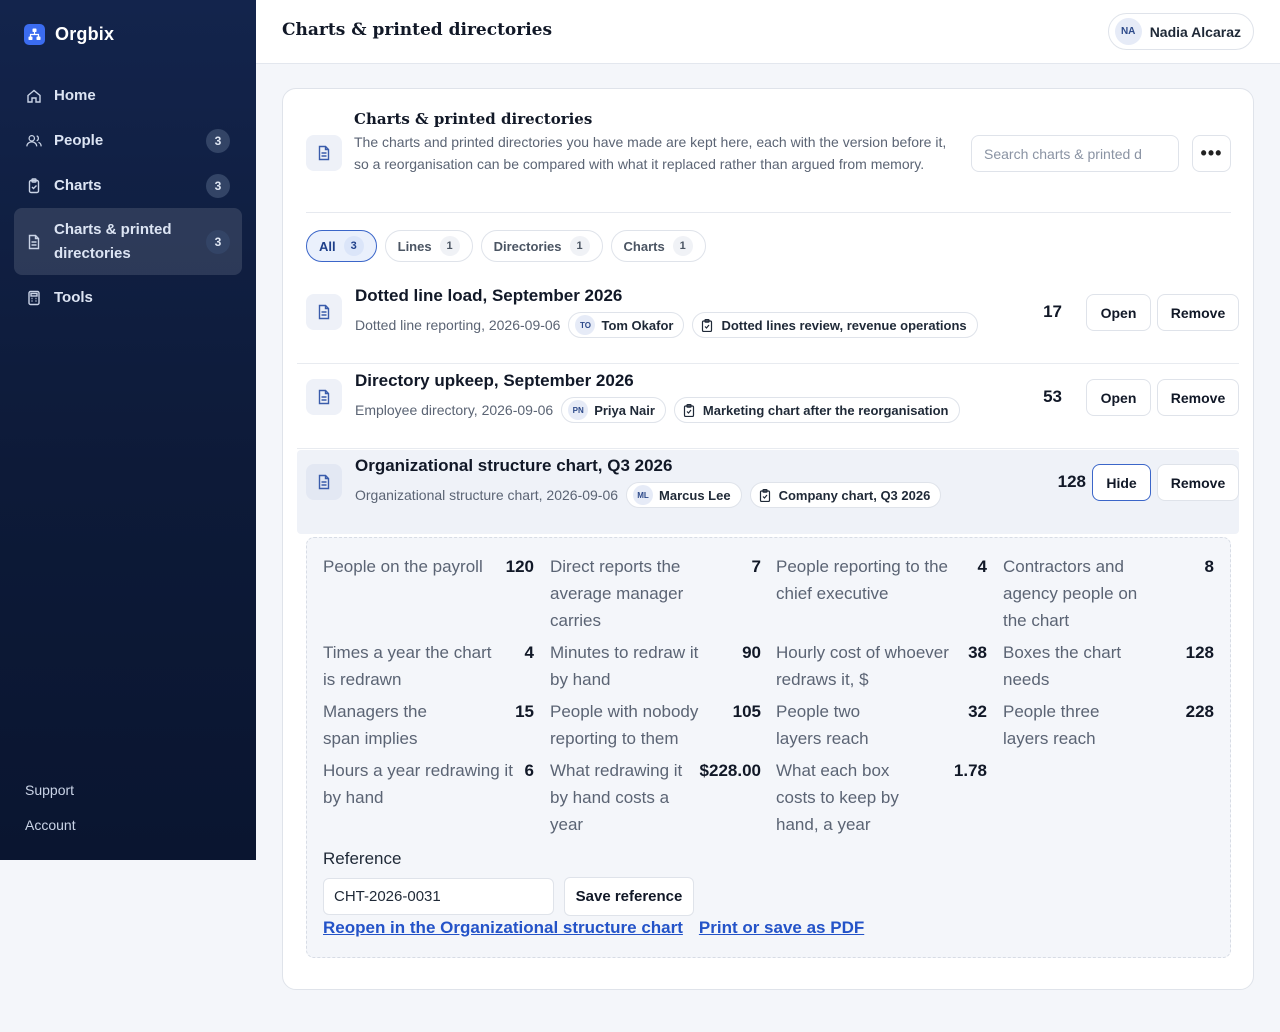  What do you see at coordinates (458, 325) in the screenshot?
I see `item-type-date: Dotted line reporting, 2026-09-06` at bounding box center [458, 325].